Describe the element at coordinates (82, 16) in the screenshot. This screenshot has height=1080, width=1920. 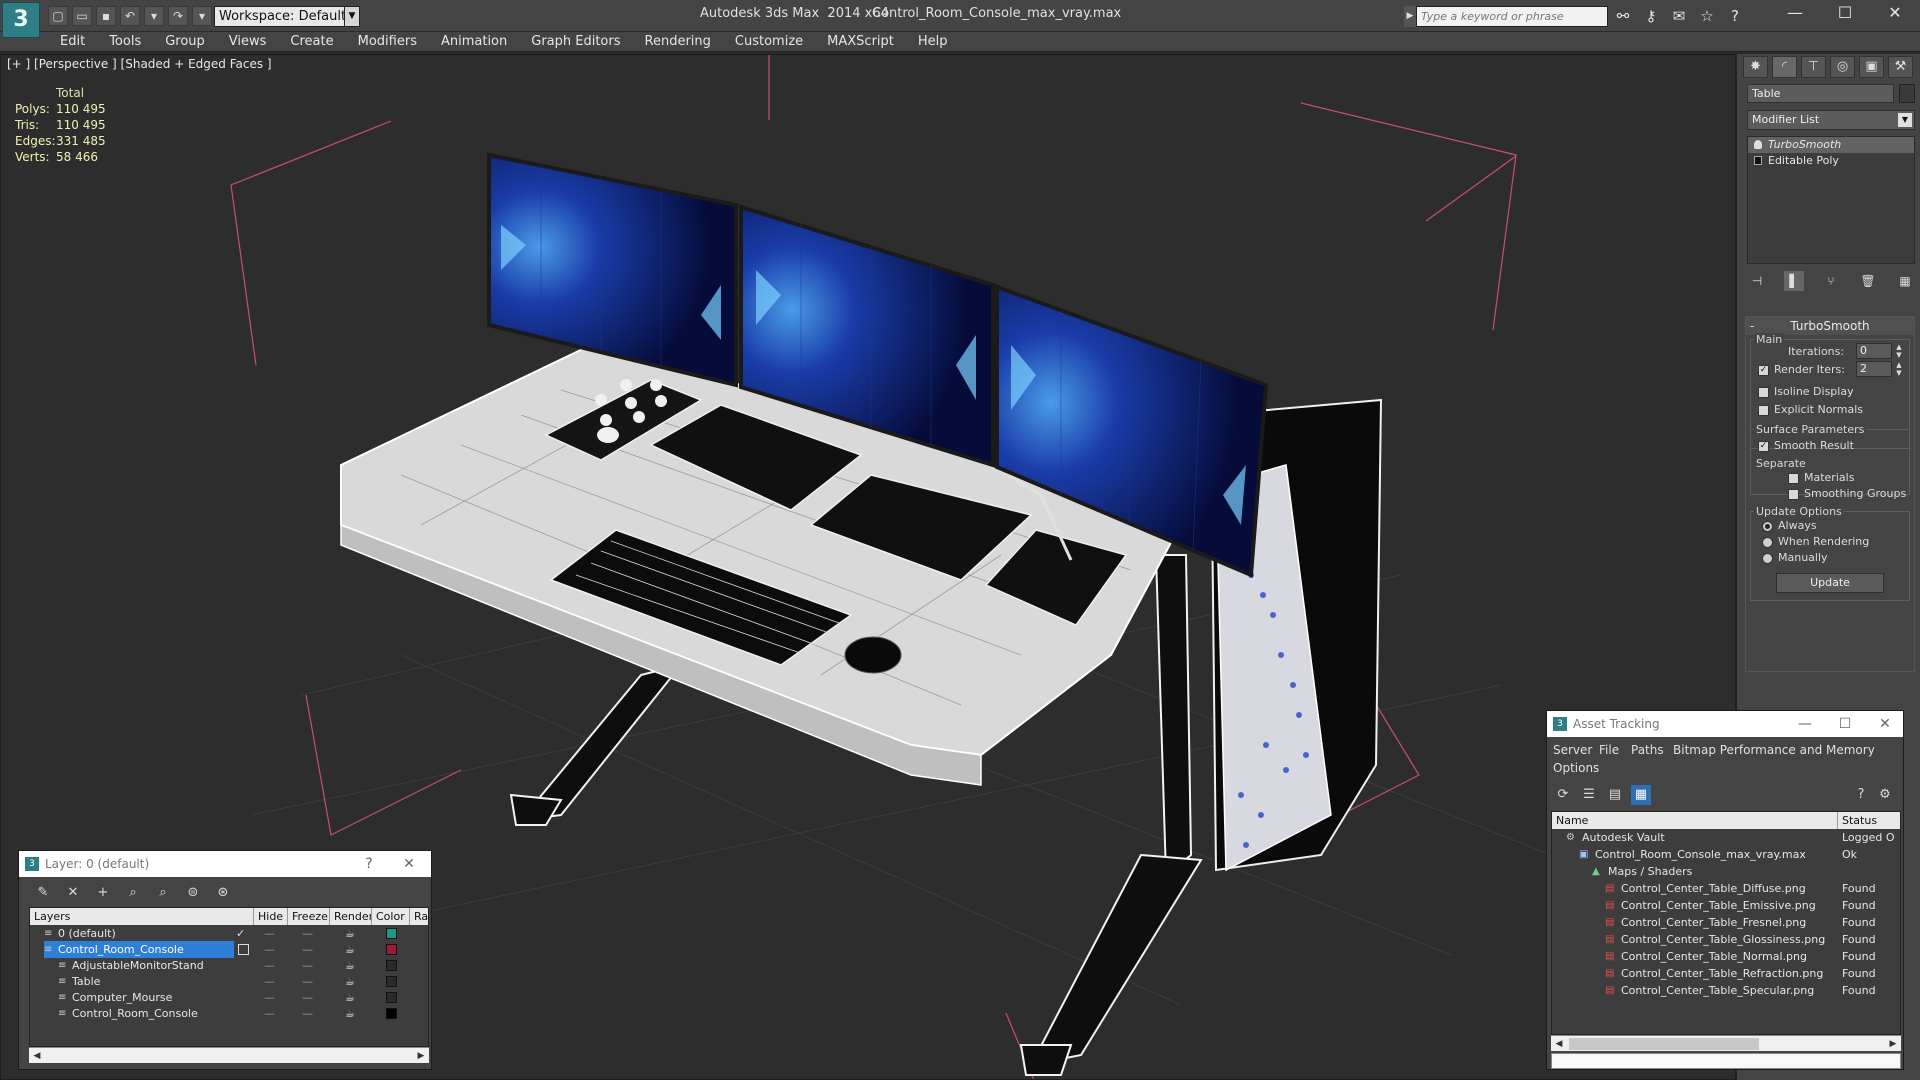
I see `open-file-icon: ▭` at that location.